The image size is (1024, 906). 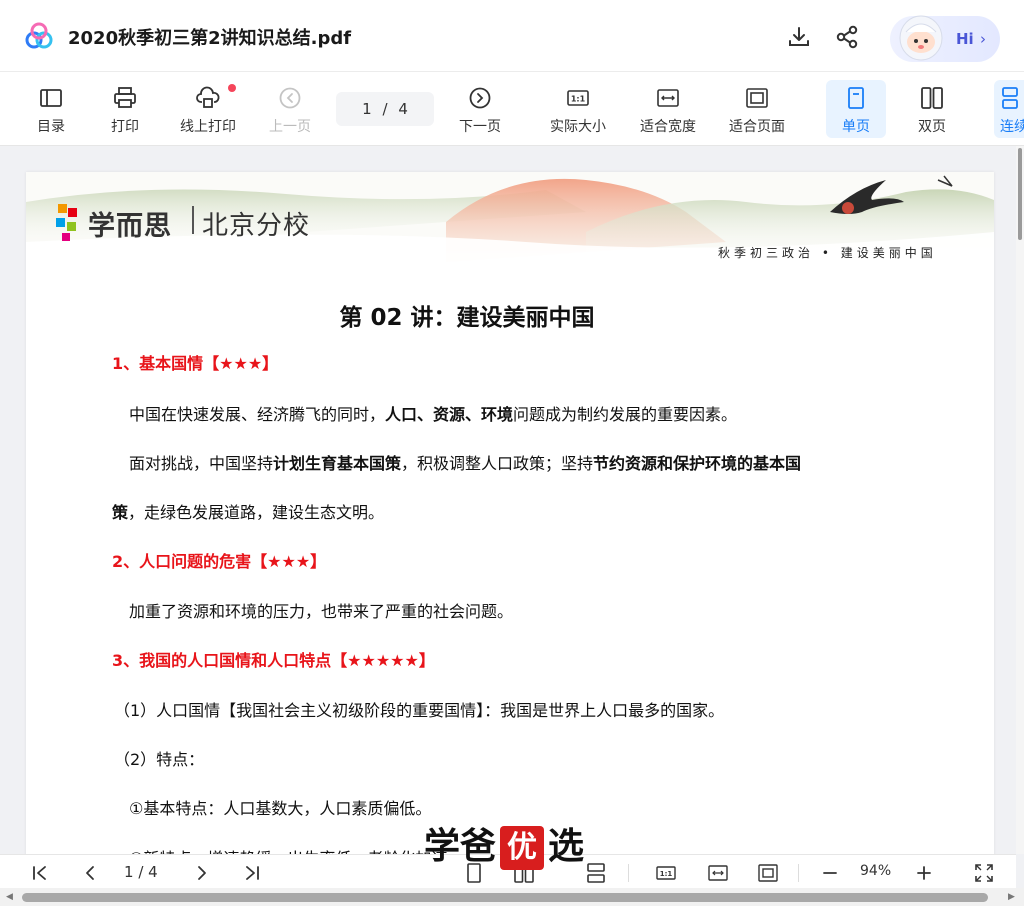 What do you see at coordinates (856, 98) in the screenshot?
I see `single-page-icon` at bounding box center [856, 98].